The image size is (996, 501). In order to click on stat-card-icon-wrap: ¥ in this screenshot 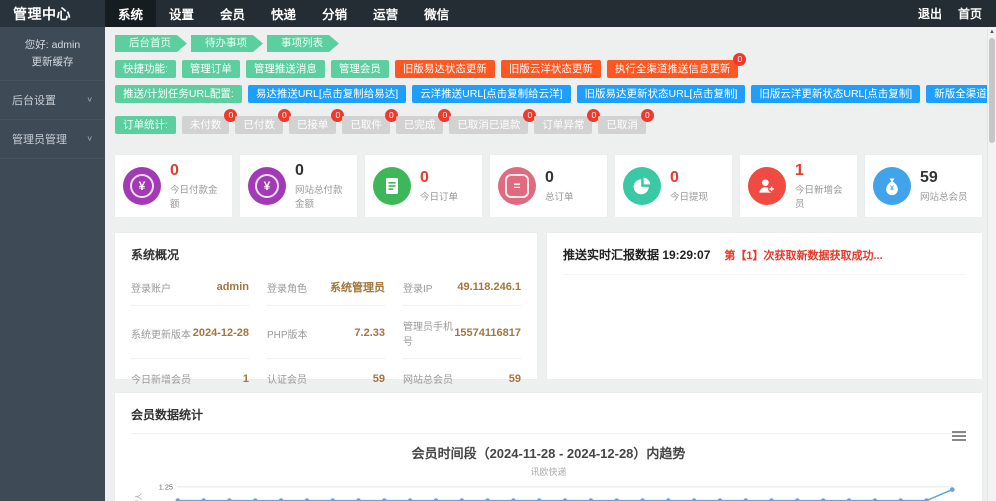, I will do `click(267, 186)`.